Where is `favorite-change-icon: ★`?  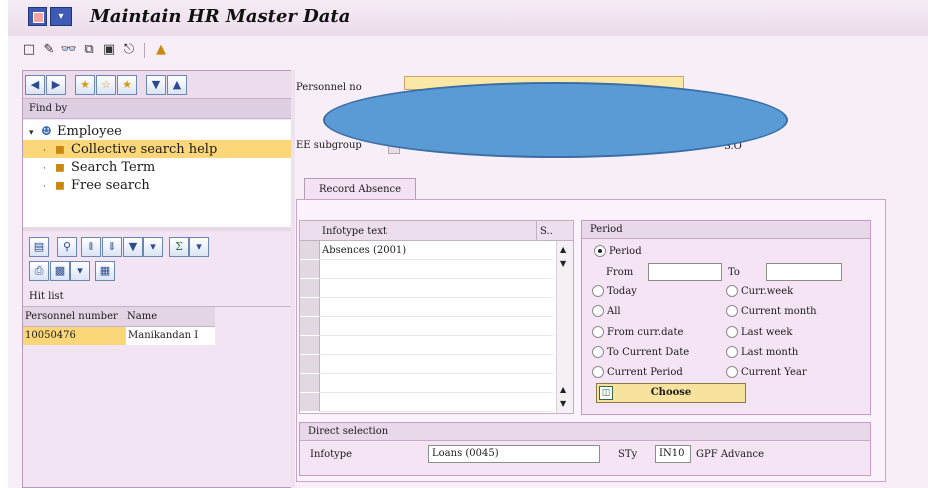 favorite-change-icon: ★ is located at coordinates (127, 85).